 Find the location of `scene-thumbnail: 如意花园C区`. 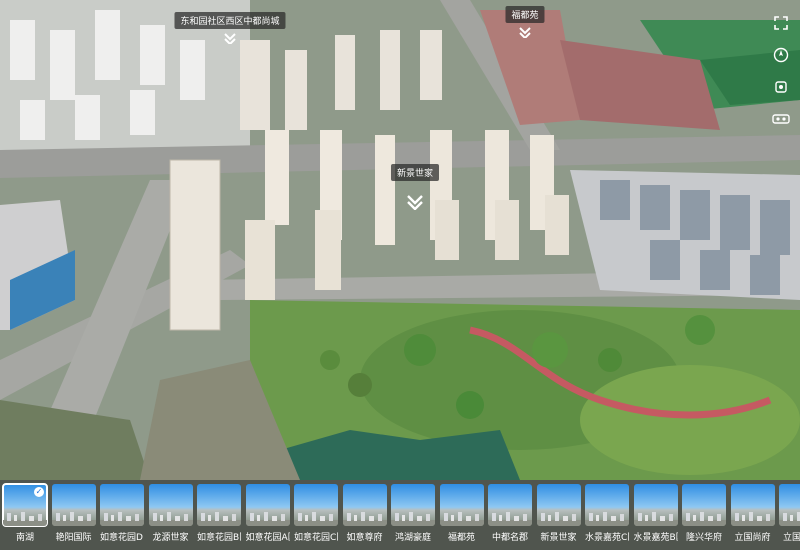

scene-thumbnail: 如意花园C区 is located at coordinates (316, 515).